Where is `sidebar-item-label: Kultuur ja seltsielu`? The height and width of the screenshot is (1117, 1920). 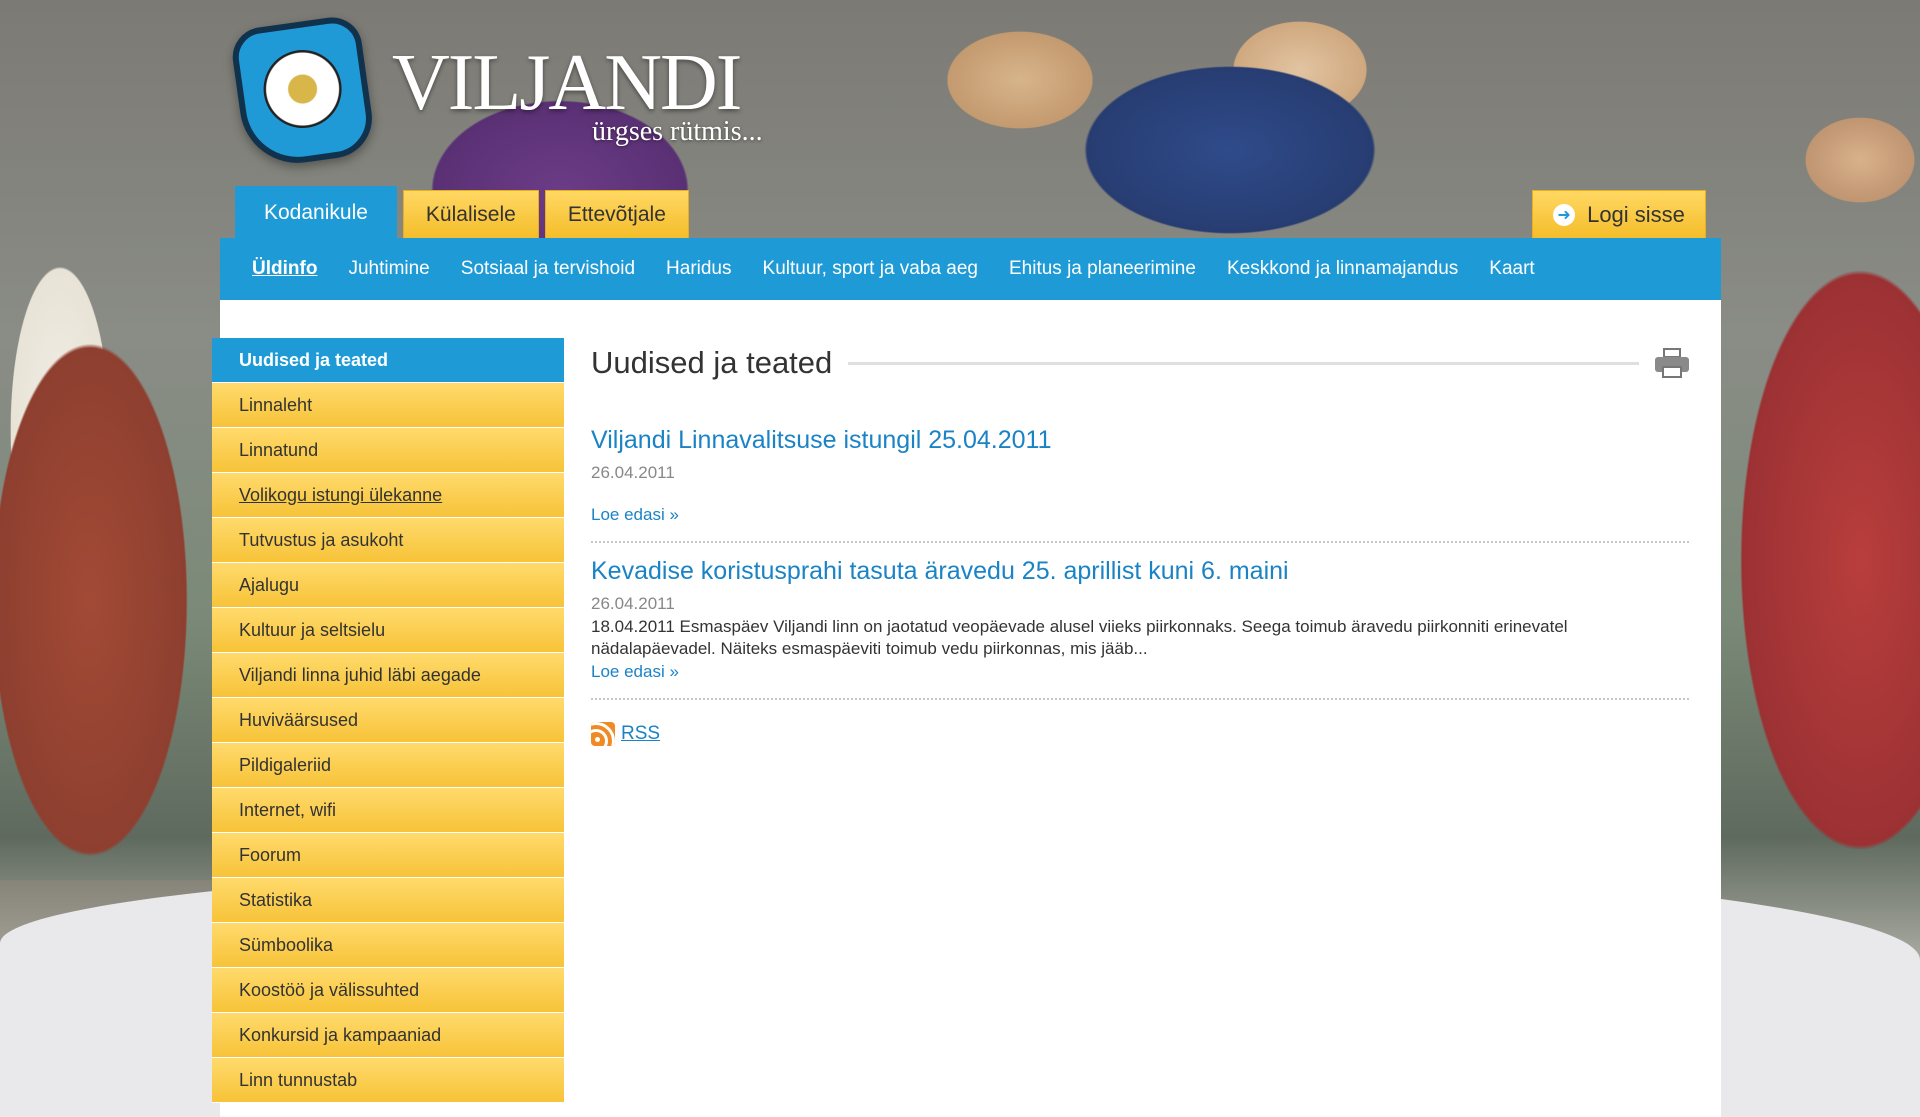 sidebar-item-label: Kultuur ja seltsielu is located at coordinates (312, 629).